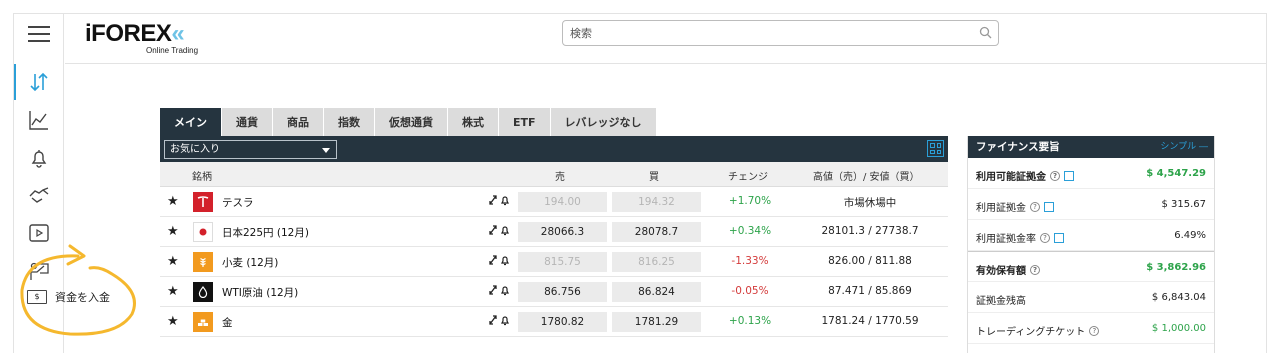 This screenshot has height=354, width=1280. Describe the element at coordinates (202, 177) in the screenshot. I see `col-symbol: 銘柄` at that location.